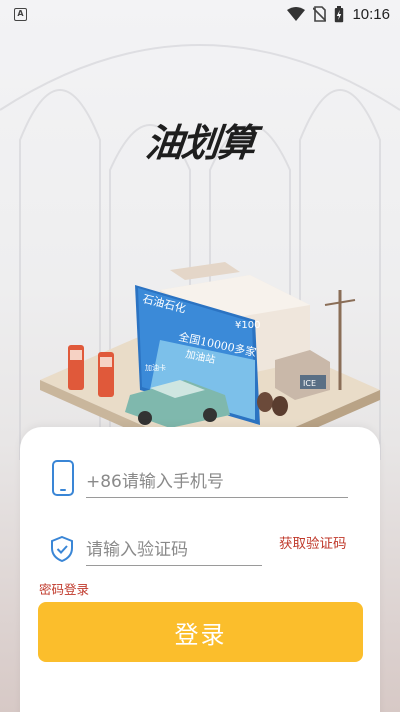 Image resolution: width=400 pixels, height=712 pixels. I want to click on login-button: 登录, so click(200, 632).